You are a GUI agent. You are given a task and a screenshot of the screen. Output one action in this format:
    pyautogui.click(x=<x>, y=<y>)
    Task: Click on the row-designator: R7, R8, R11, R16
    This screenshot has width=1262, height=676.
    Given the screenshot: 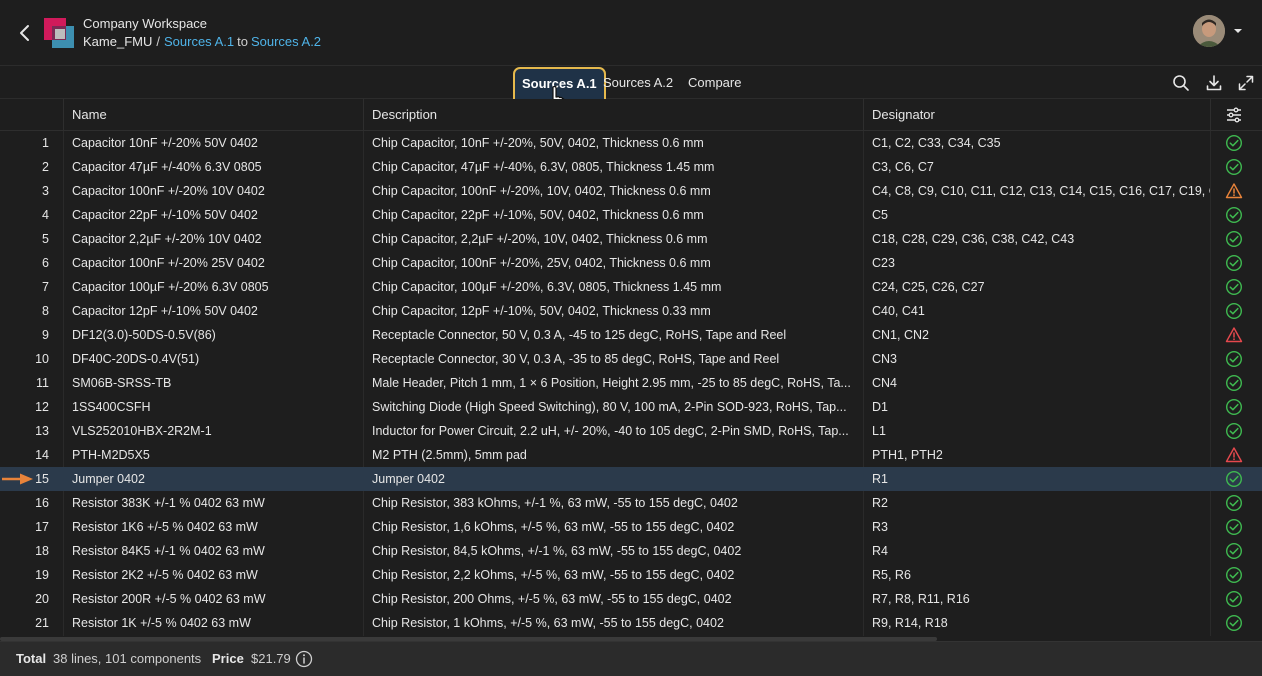 What is the action you would take?
    pyautogui.click(x=921, y=599)
    